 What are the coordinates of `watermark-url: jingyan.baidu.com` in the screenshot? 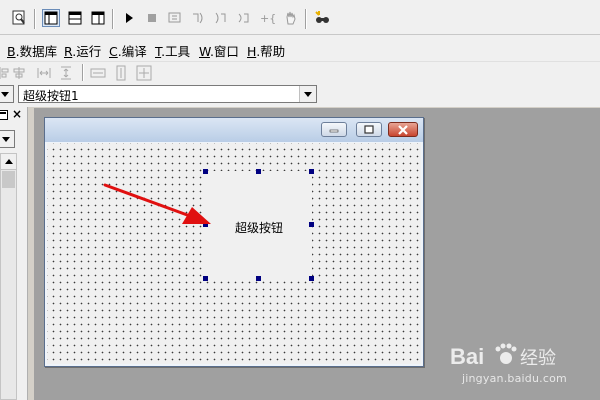 It's located at (514, 378).